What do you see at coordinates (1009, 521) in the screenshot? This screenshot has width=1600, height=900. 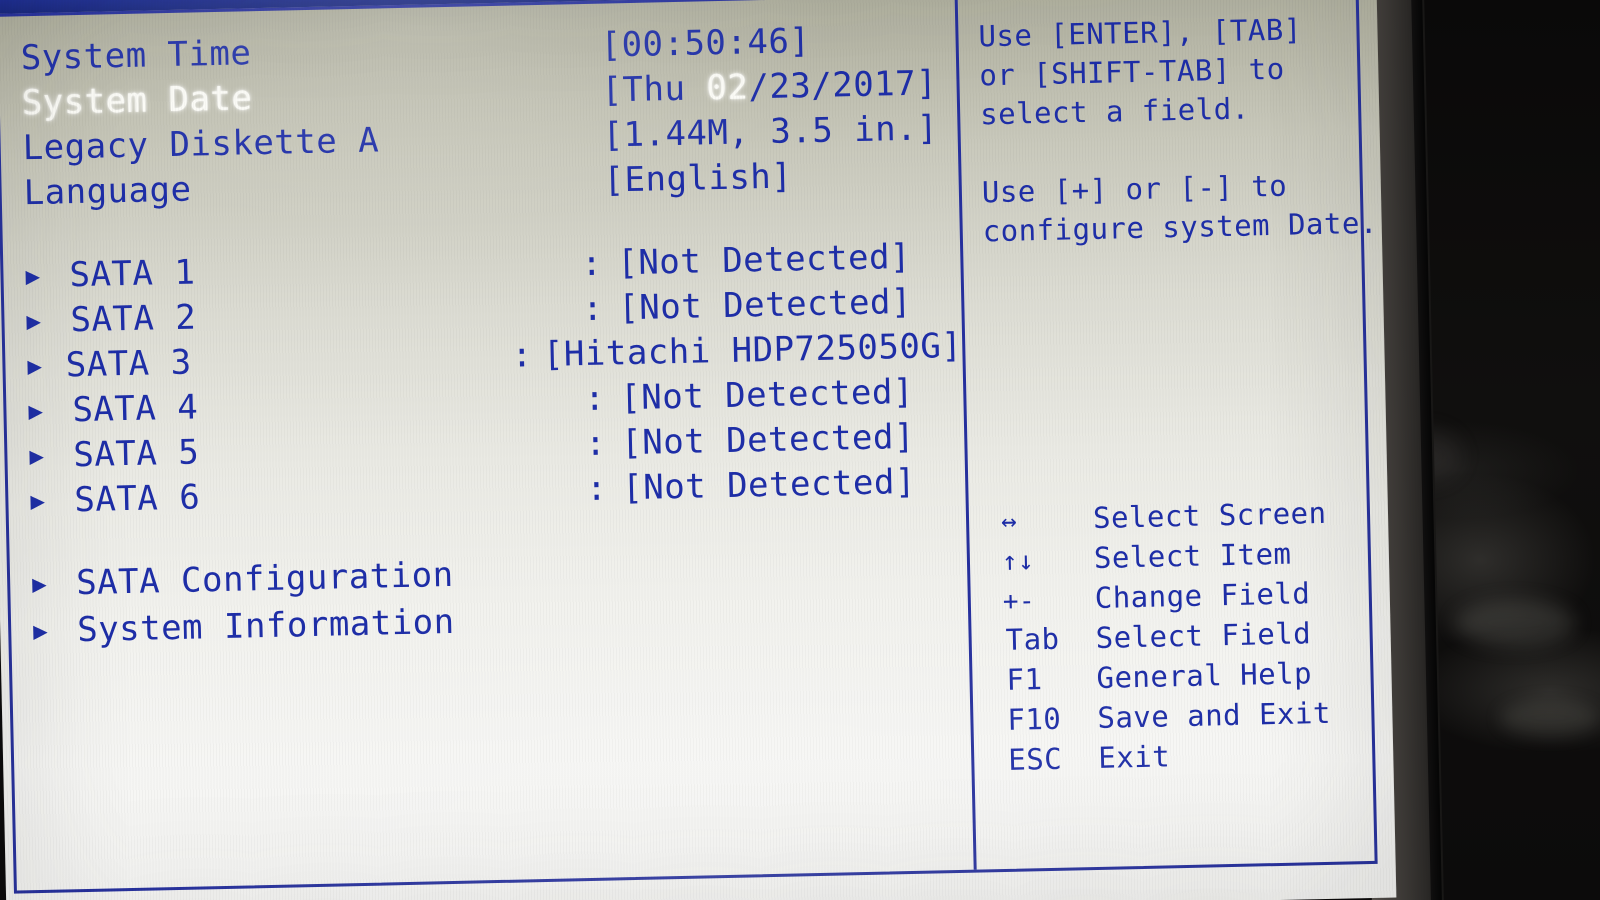 I see `arrow-left-right-icon: ↔` at bounding box center [1009, 521].